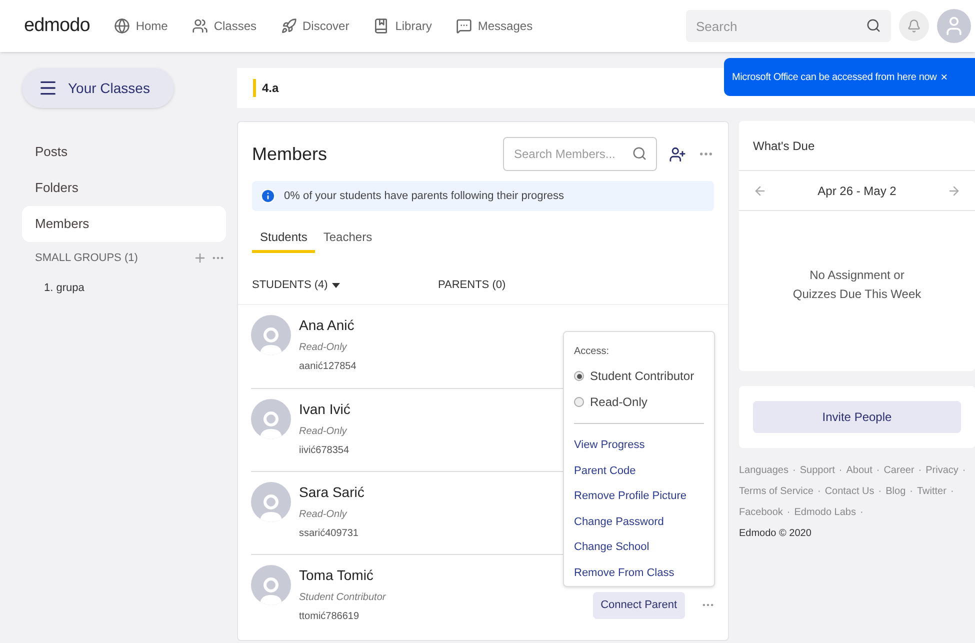 This screenshot has height=643, width=975. What do you see at coordinates (954, 26) in the screenshot?
I see `profile-avatar` at bounding box center [954, 26].